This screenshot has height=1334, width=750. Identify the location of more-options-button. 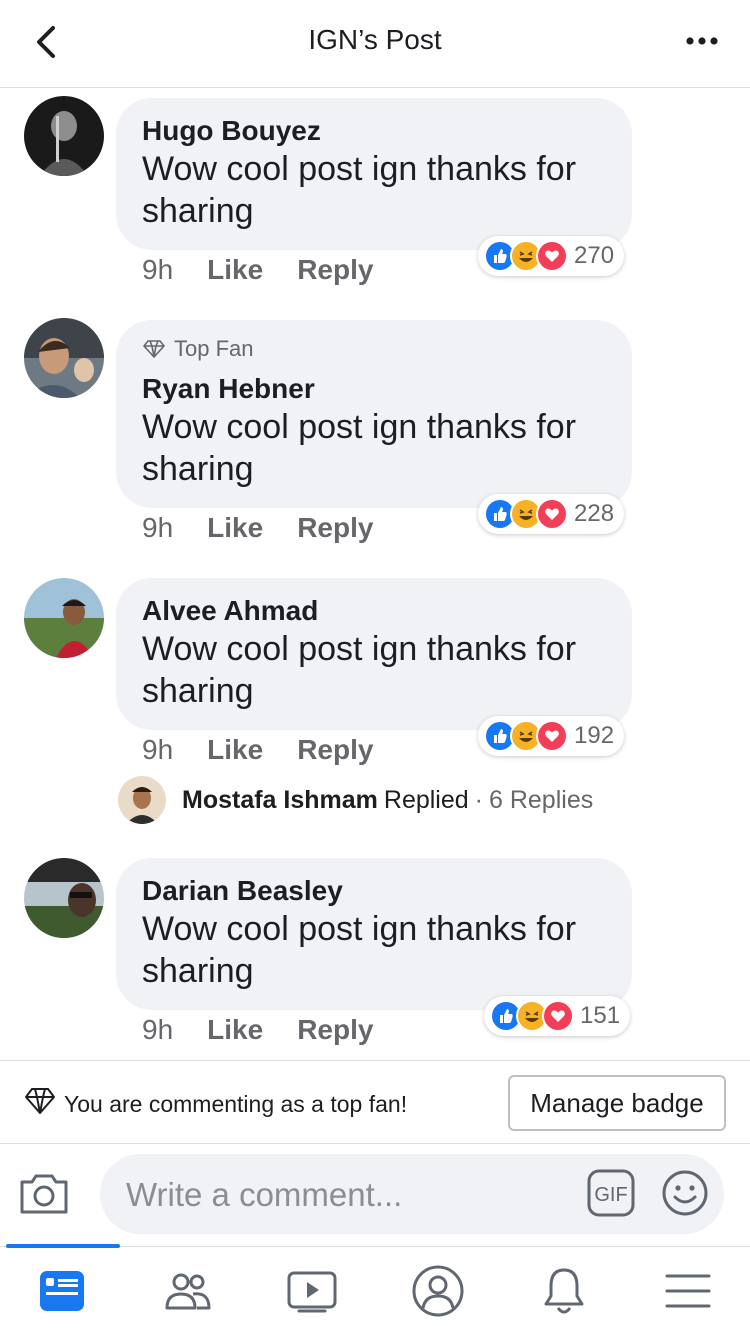
(704, 41).